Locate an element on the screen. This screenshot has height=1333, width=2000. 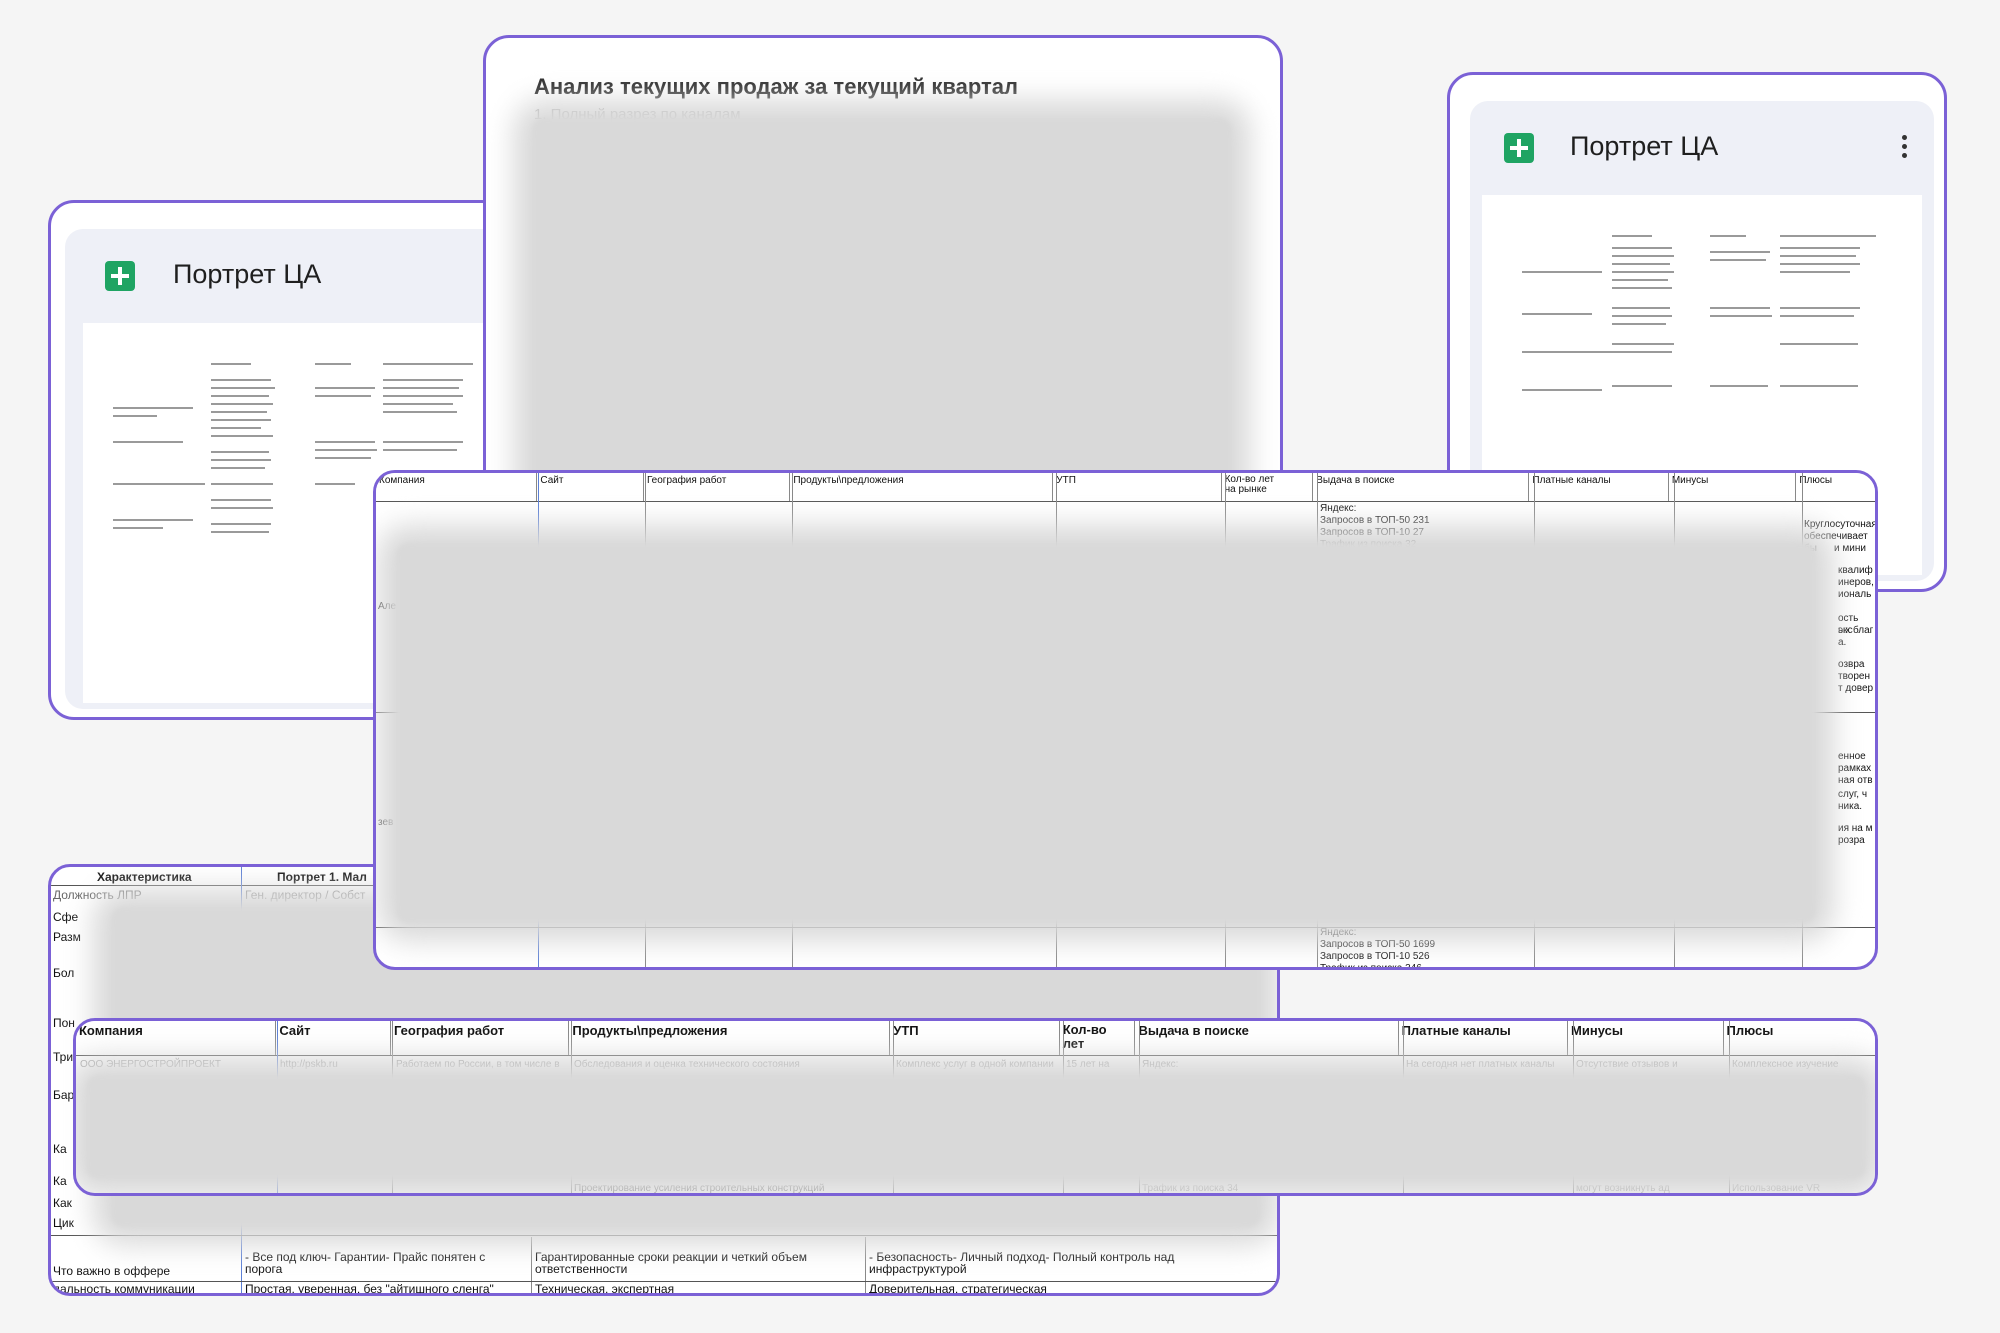
table-cell: Использование VR is located at coordinates (1776, 1188).